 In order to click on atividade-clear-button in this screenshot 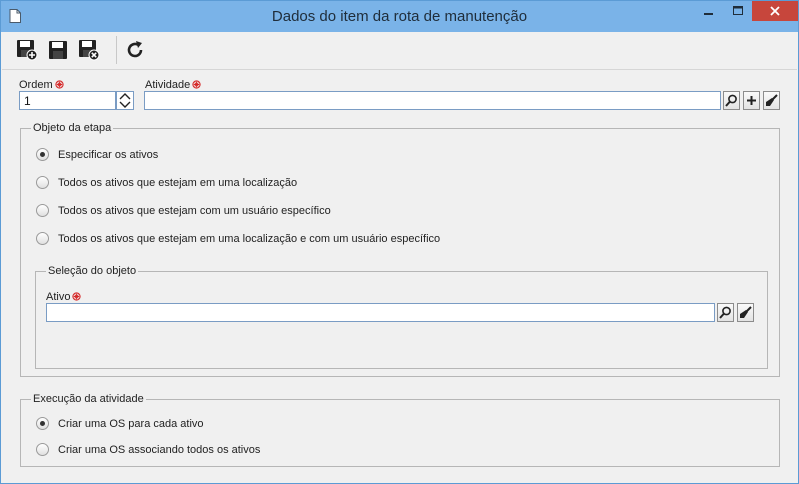, I will do `click(771, 100)`.